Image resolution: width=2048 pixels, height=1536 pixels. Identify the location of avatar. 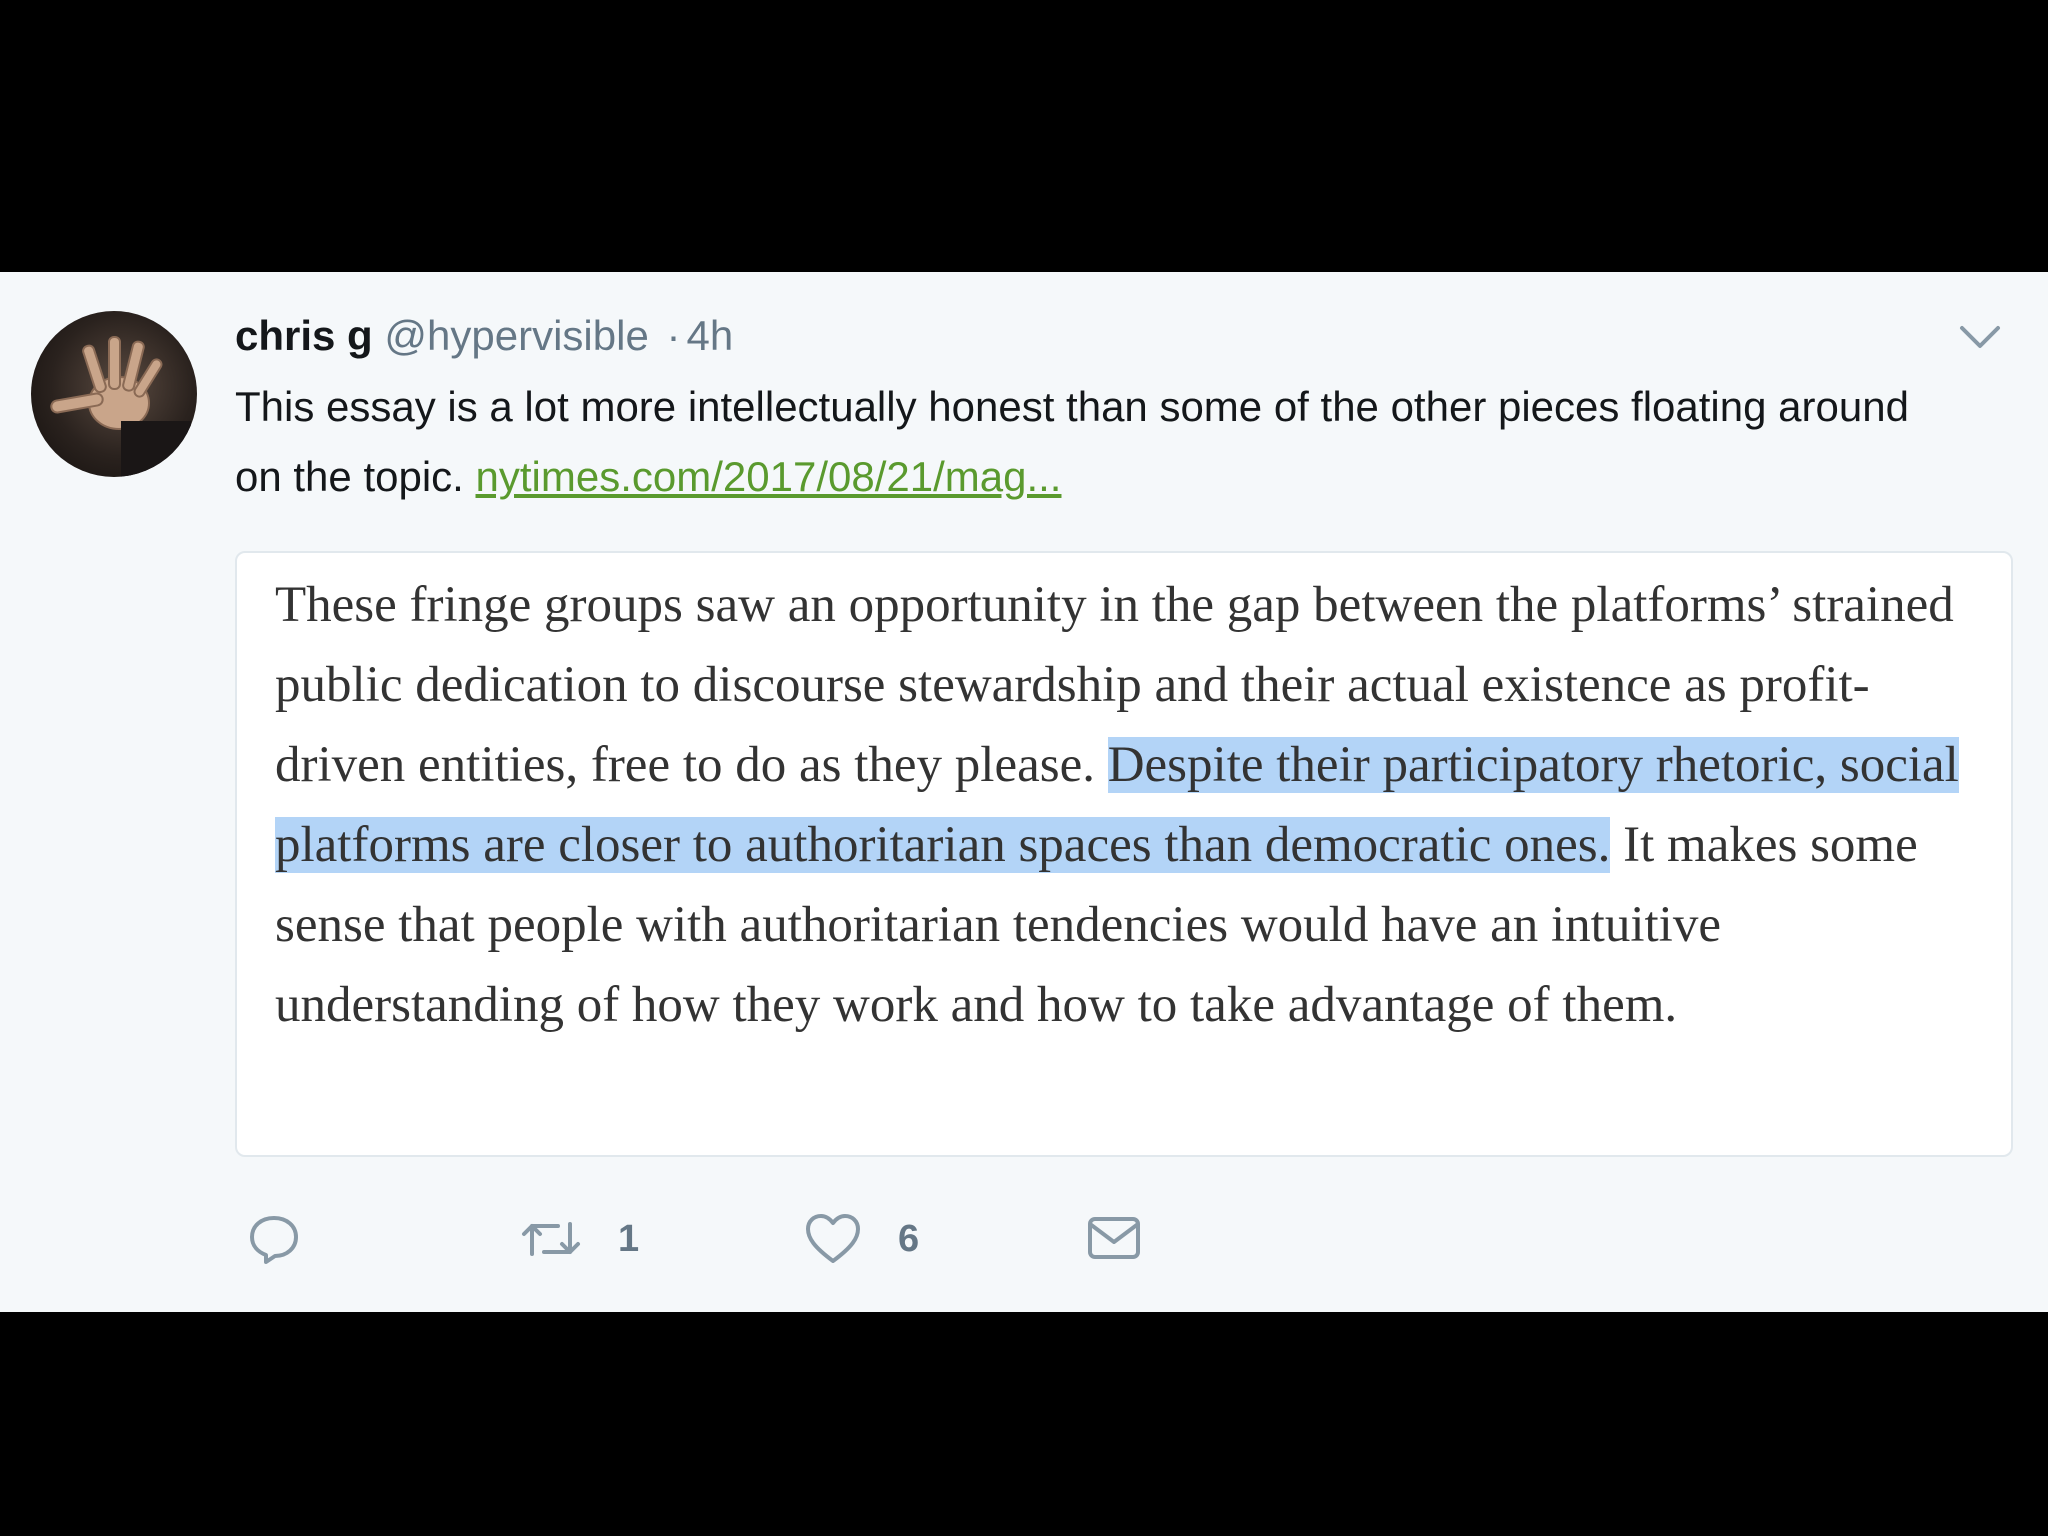
(114, 394).